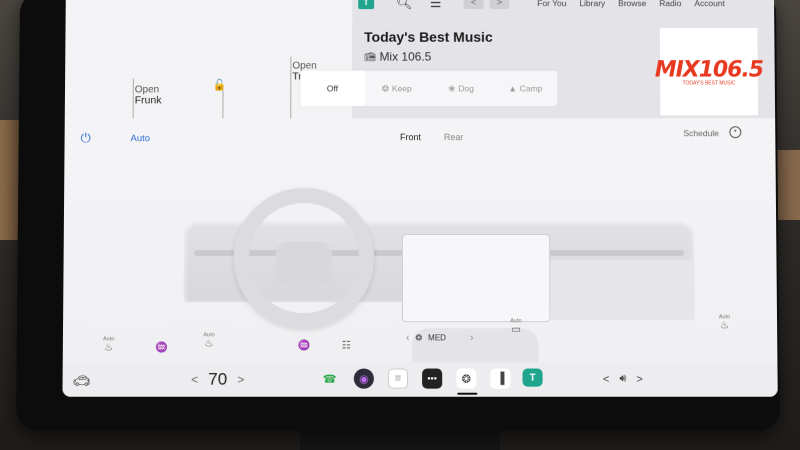 The width and height of the screenshot is (800, 450). I want to click on bottom-dock: 🚗︎ < 70 > ☎ ◉ ≡ ••• ❂ ▐ T < 🔊︎ >, so click(420, 379).